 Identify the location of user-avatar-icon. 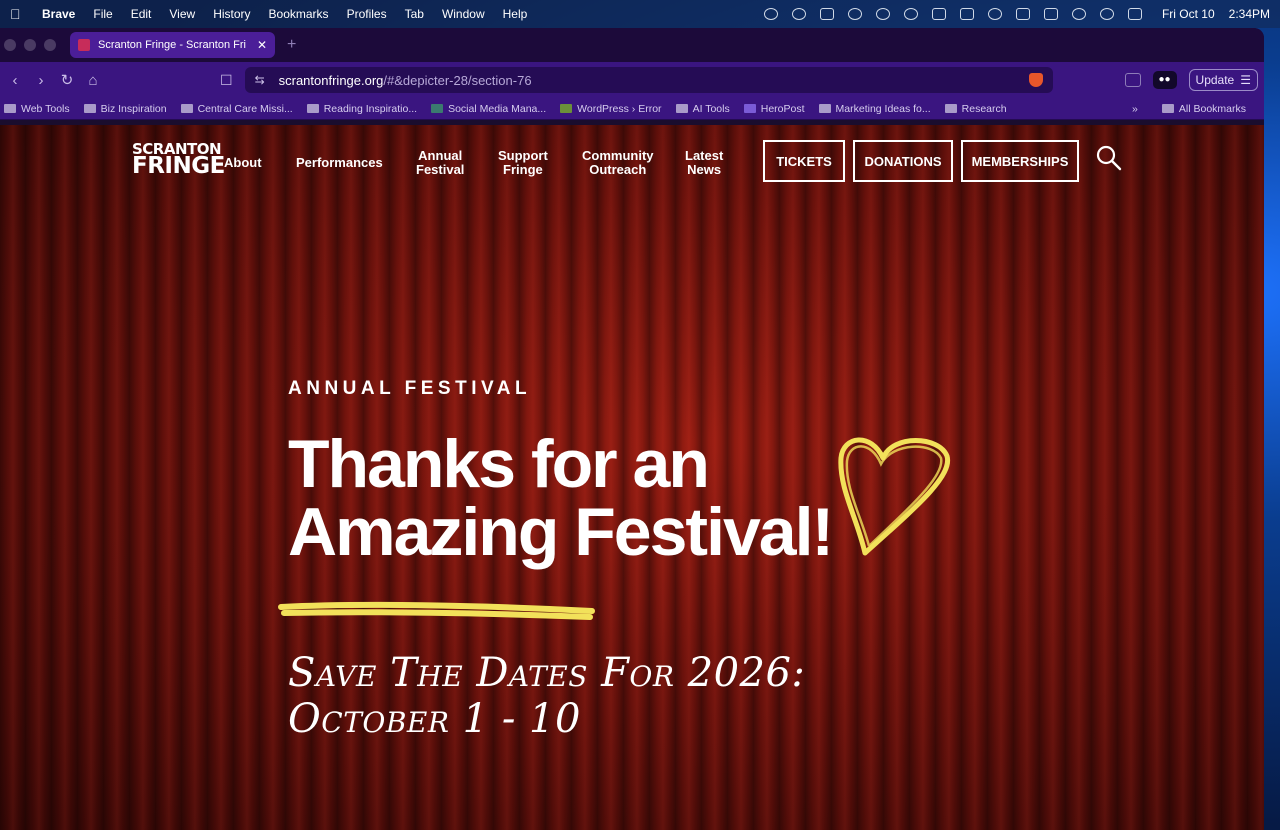
(1106, 14).